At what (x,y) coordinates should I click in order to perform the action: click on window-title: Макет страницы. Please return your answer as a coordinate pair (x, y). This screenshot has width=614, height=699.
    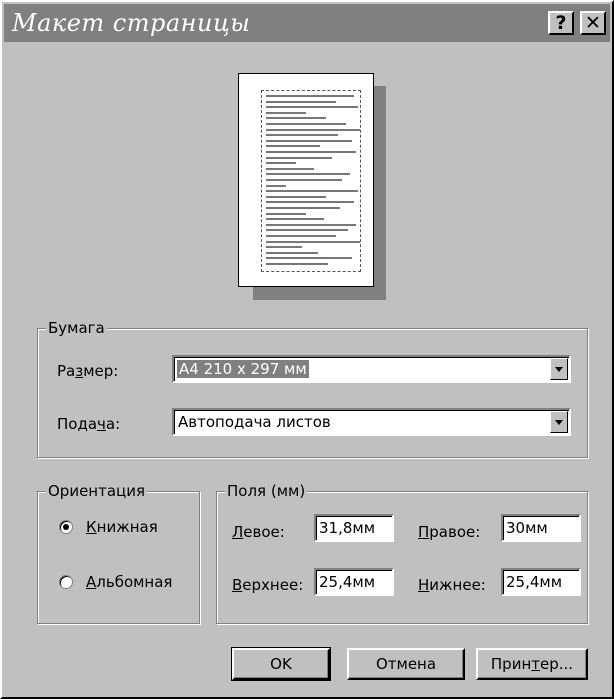
    Looking at the image, I should click on (131, 23).